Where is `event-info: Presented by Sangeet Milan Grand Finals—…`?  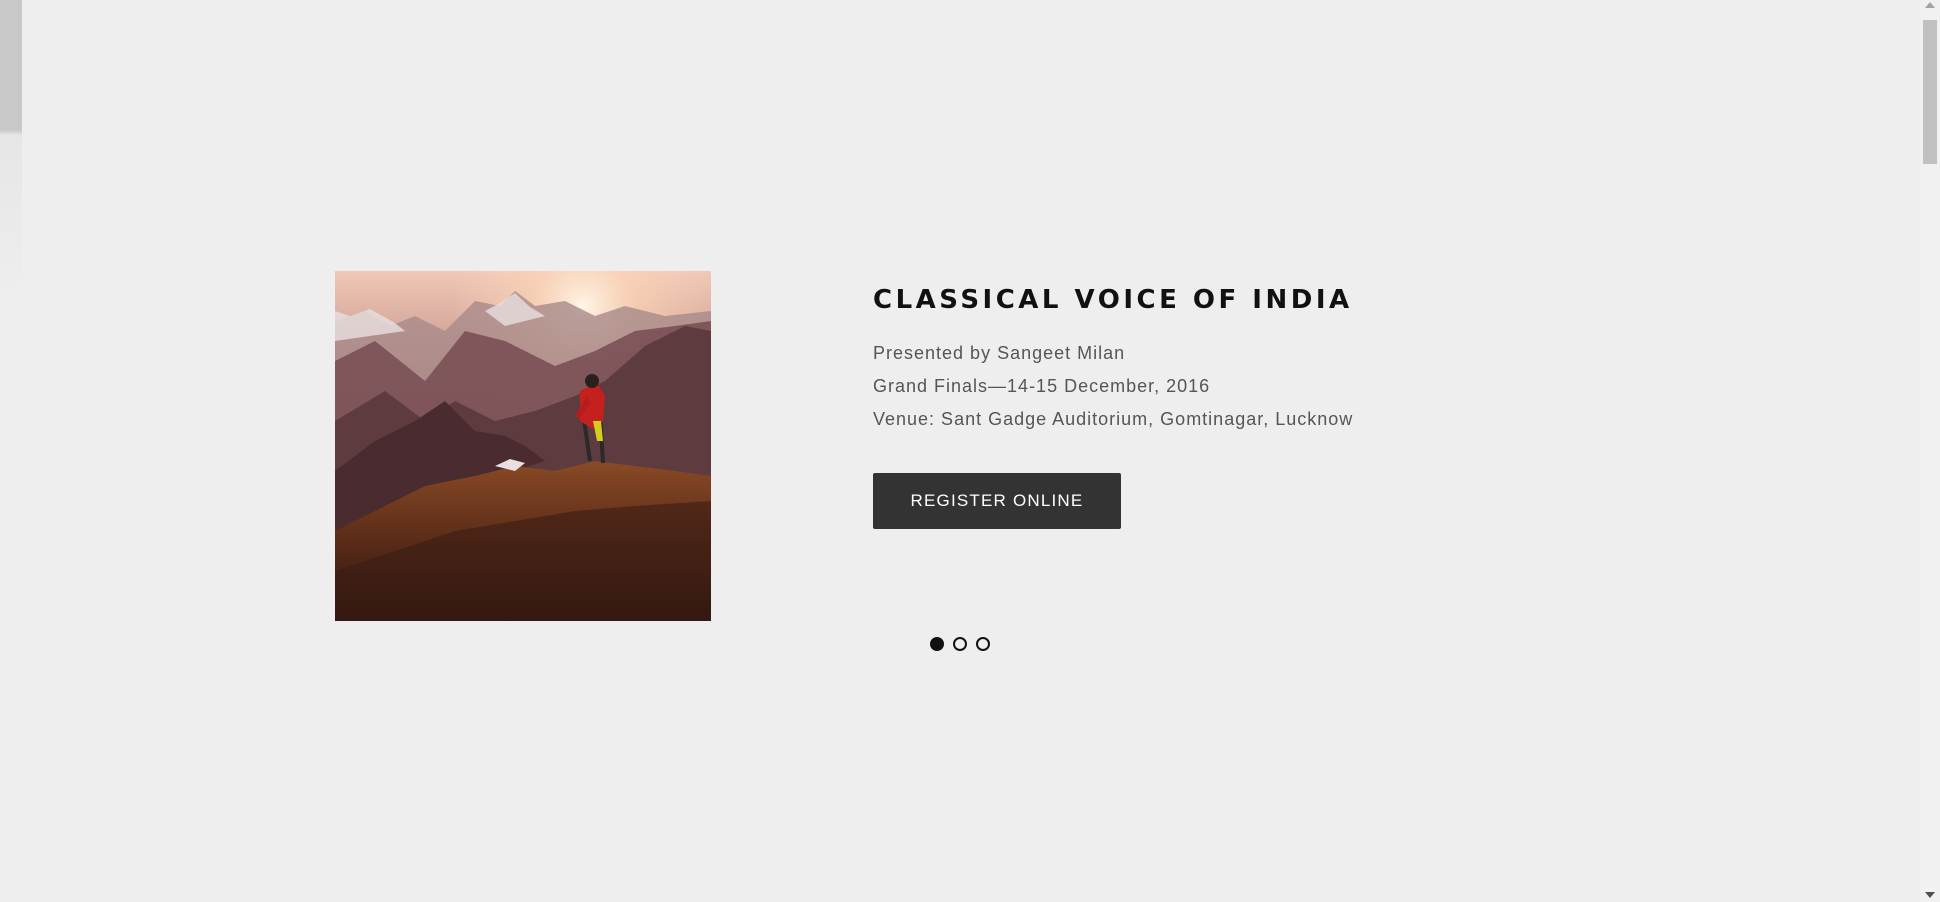 event-info: Presented by Sangeet Milan Grand Finals—… is located at coordinates (1223, 386).